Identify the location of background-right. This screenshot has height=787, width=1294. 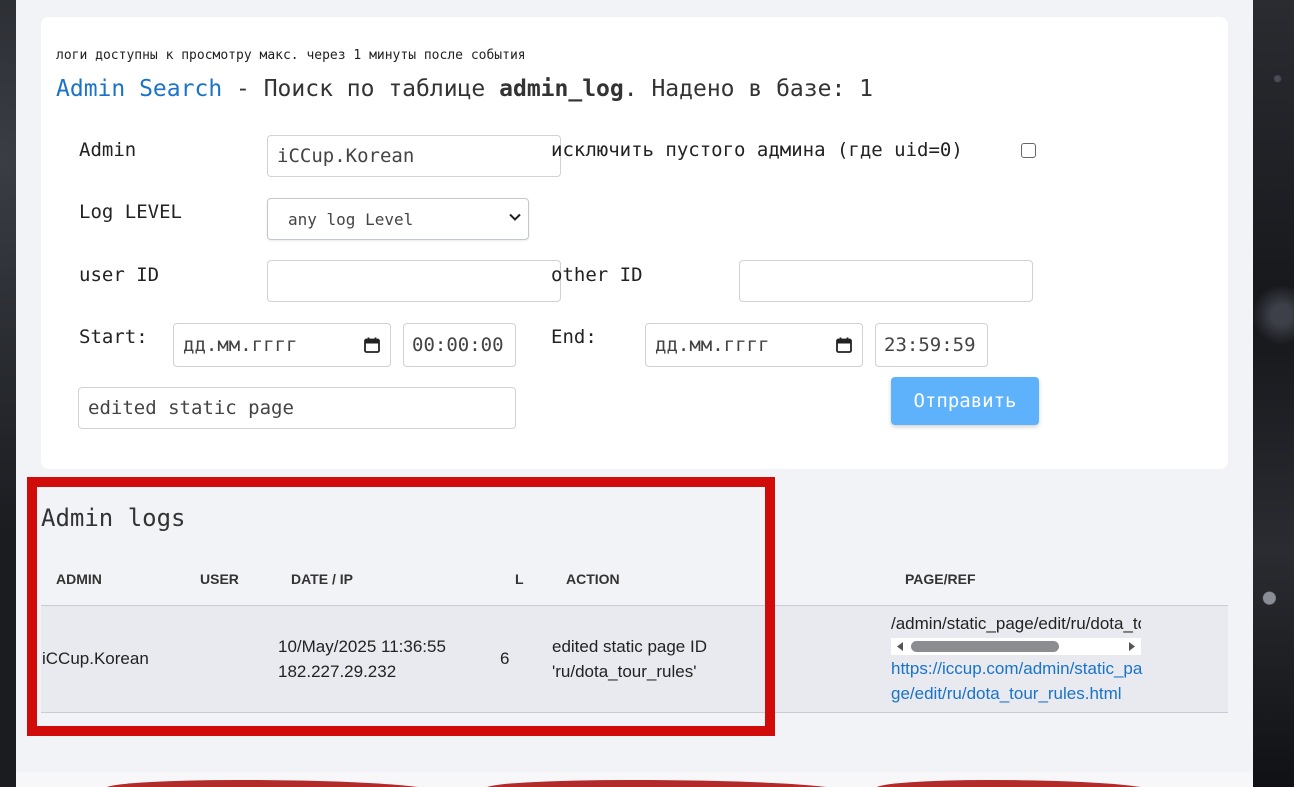
(1273, 393).